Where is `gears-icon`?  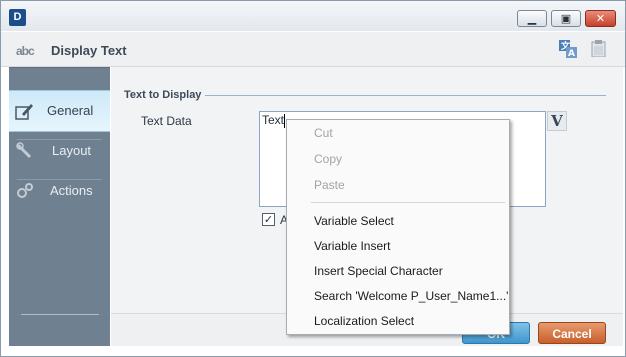
gears-icon is located at coordinates (25, 190).